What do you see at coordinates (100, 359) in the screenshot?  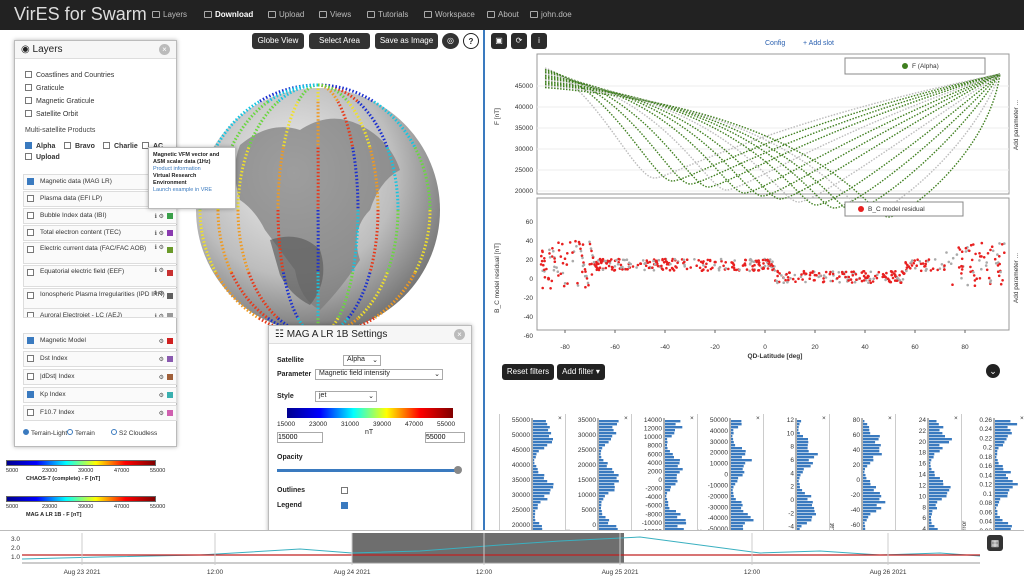 I see `model-layer-item: Dst Index⚙` at bounding box center [100, 359].